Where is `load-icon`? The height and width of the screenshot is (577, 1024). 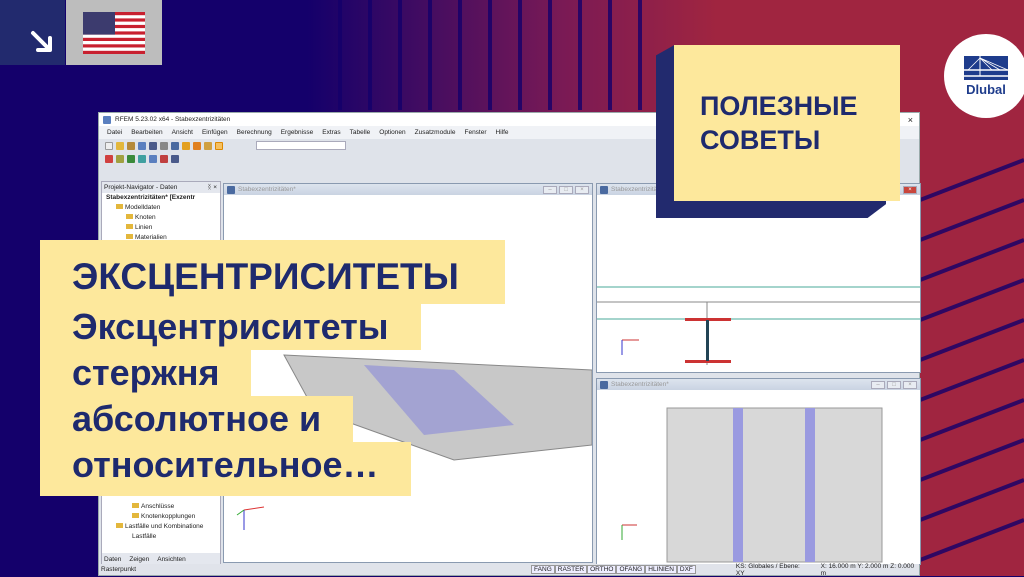
load-icon is located at coordinates (164, 158).